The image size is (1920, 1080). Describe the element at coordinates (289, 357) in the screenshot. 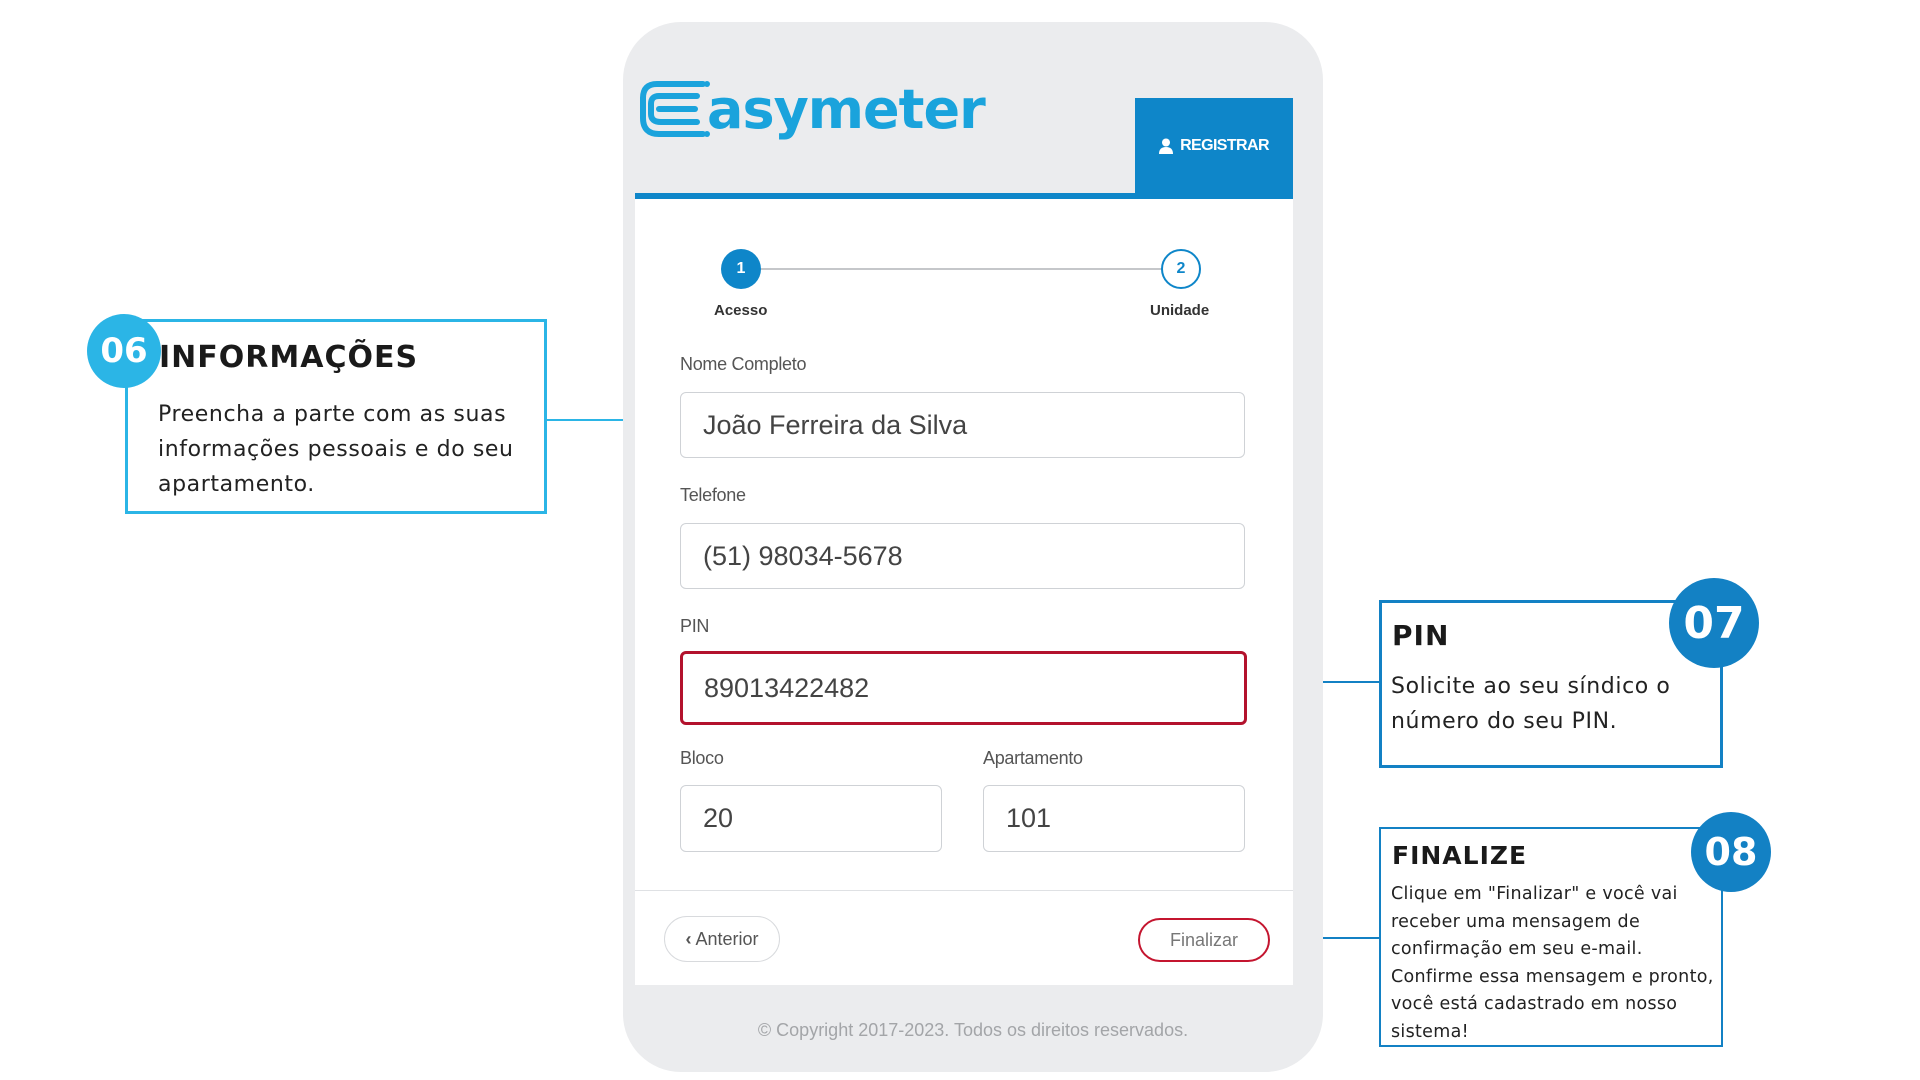

I see `callout-06-title: INFORMAÇÕES` at that location.